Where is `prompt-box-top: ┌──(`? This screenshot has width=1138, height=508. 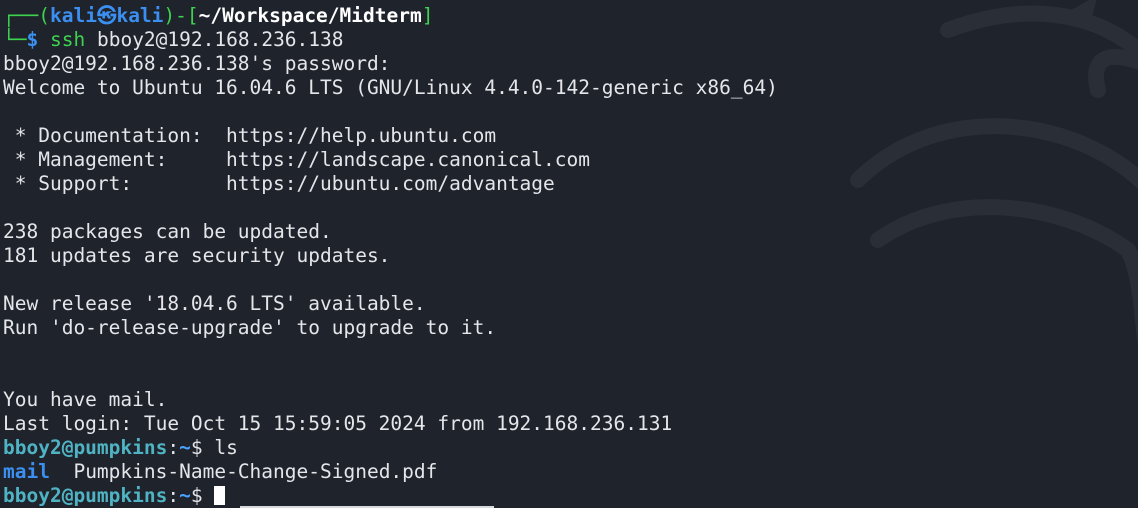
prompt-box-top: ┌──( is located at coordinates (26, 15).